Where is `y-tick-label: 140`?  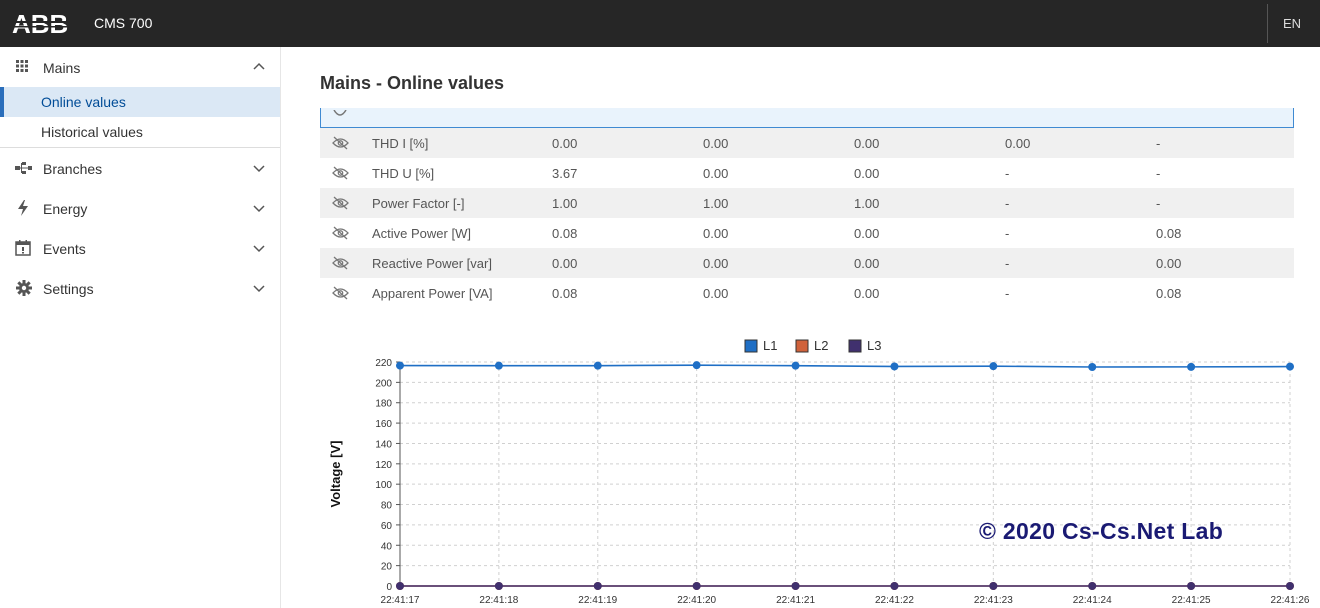 y-tick-label: 140 is located at coordinates (383, 444).